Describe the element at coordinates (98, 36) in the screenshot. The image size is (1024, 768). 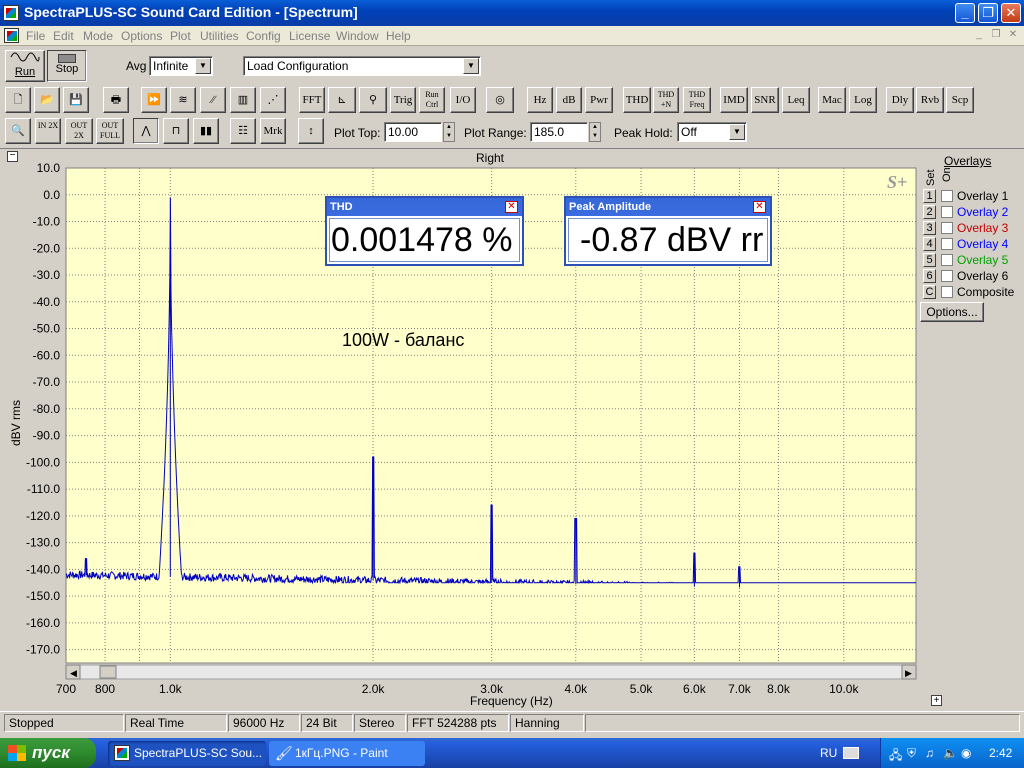
I see `menu-mode: Mode` at that location.